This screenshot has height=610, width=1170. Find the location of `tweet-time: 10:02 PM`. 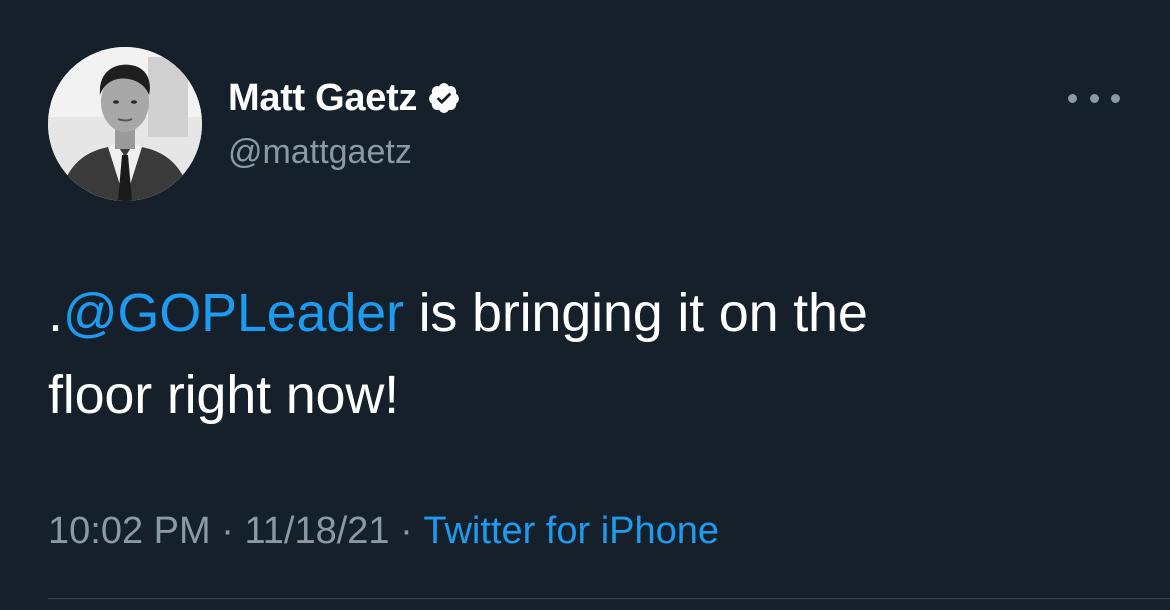

tweet-time: 10:02 PM is located at coordinates (129, 531).